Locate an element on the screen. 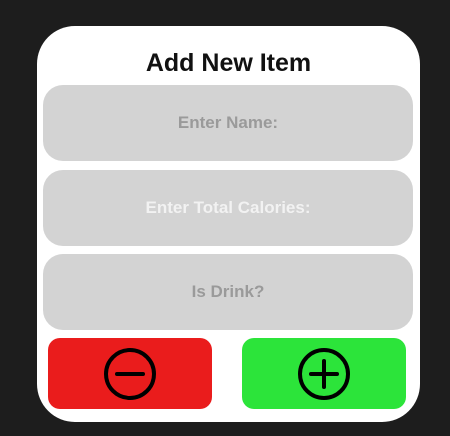  is-drink-placeholder: Is Drink? is located at coordinates (228, 291).